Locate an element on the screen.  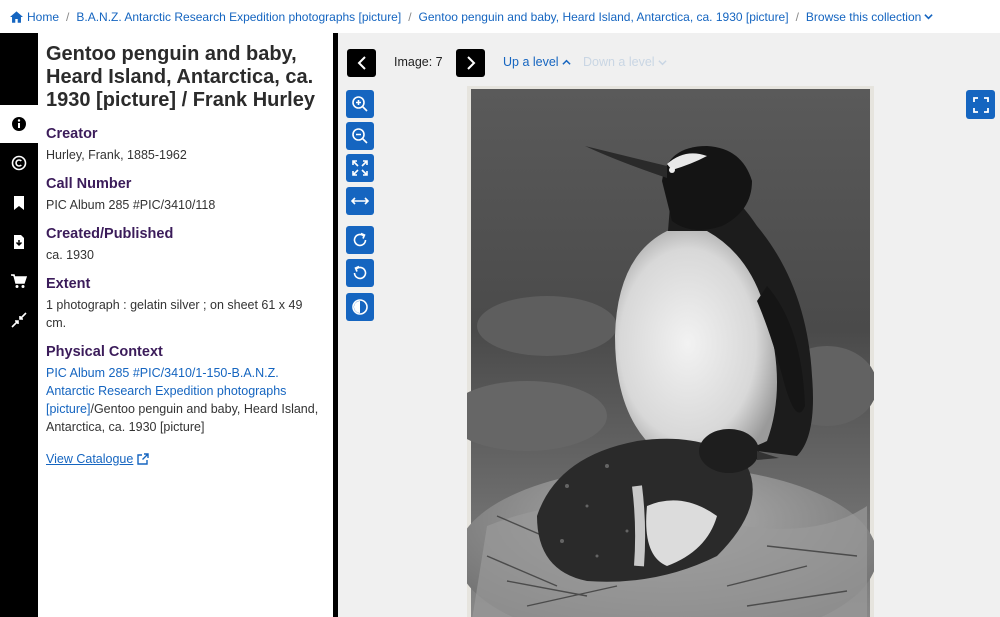
chevron-right-icon is located at coordinates (470, 63).